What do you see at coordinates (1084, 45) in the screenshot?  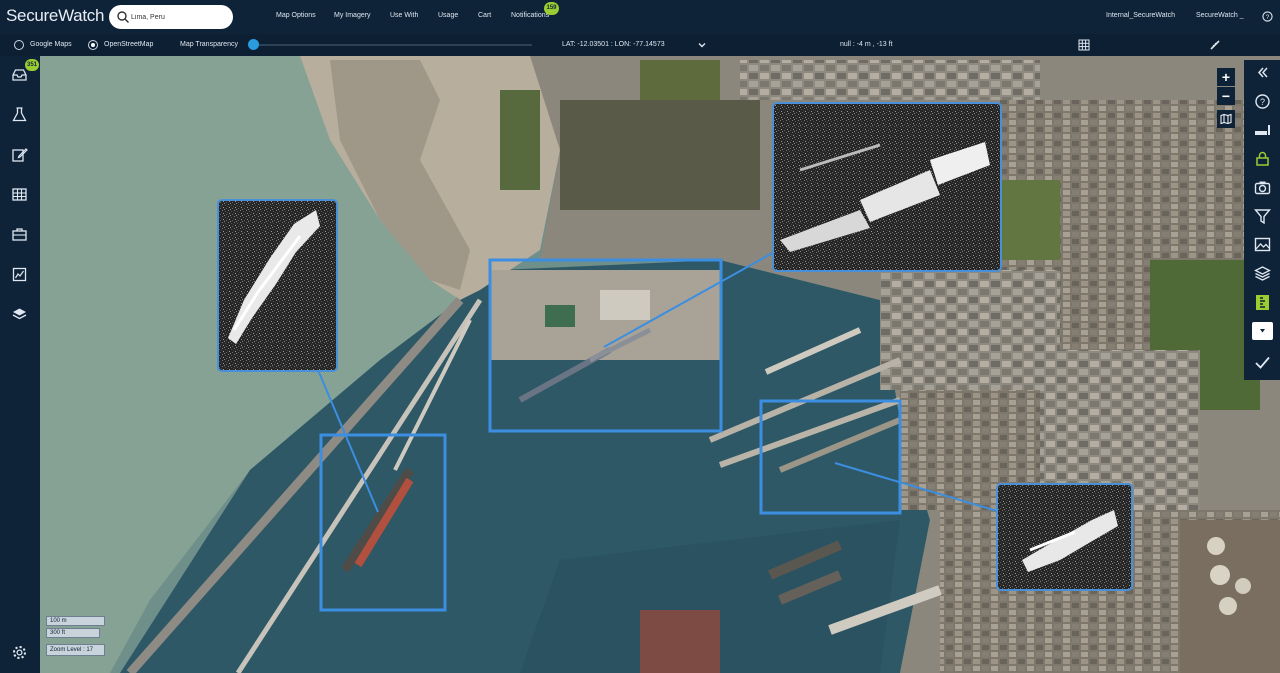 I see `grid-icon` at bounding box center [1084, 45].